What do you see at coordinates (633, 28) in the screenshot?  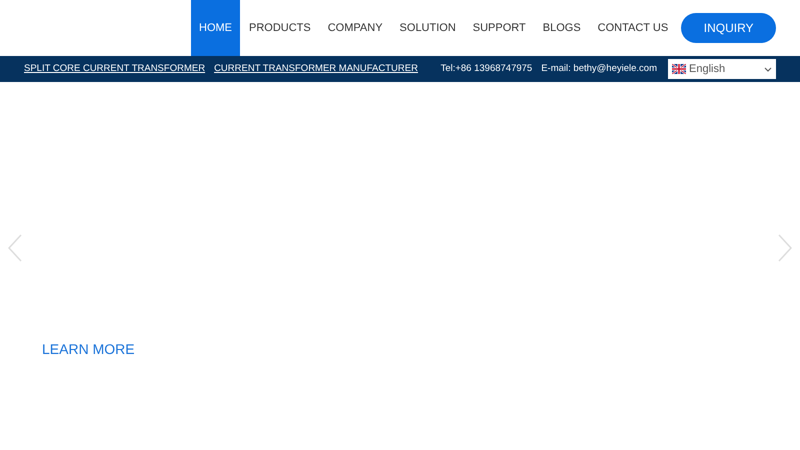 I see `nav-tab: CONTACT US` at bounding box center [633, 28].